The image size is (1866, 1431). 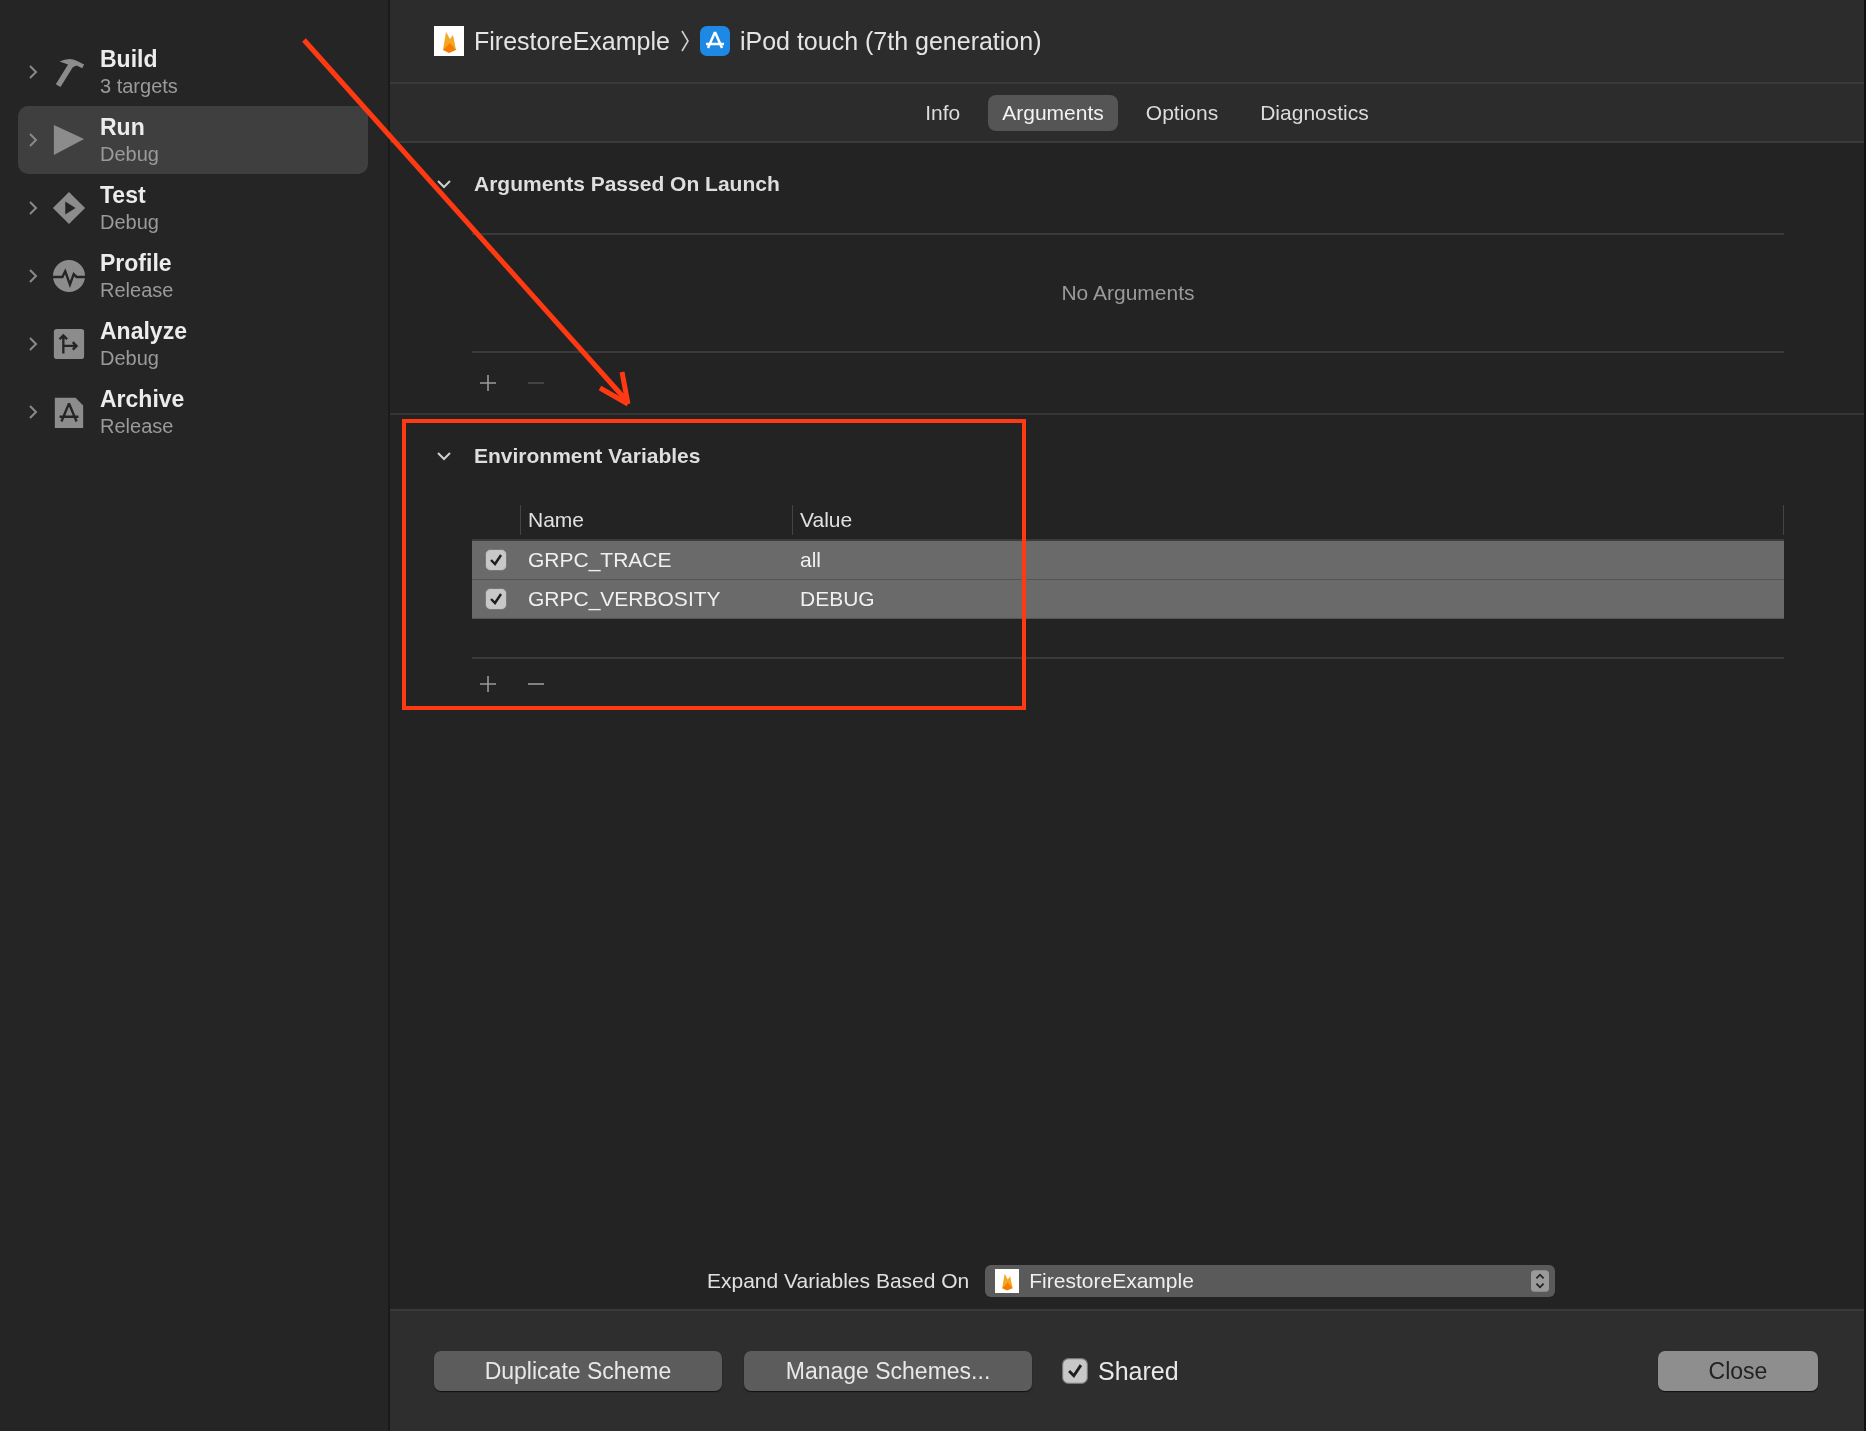 What do you see at coordinates (142, 400) in the screenshot?
I see `scheme-action-title: Archive` at bounding box center [142, 400].